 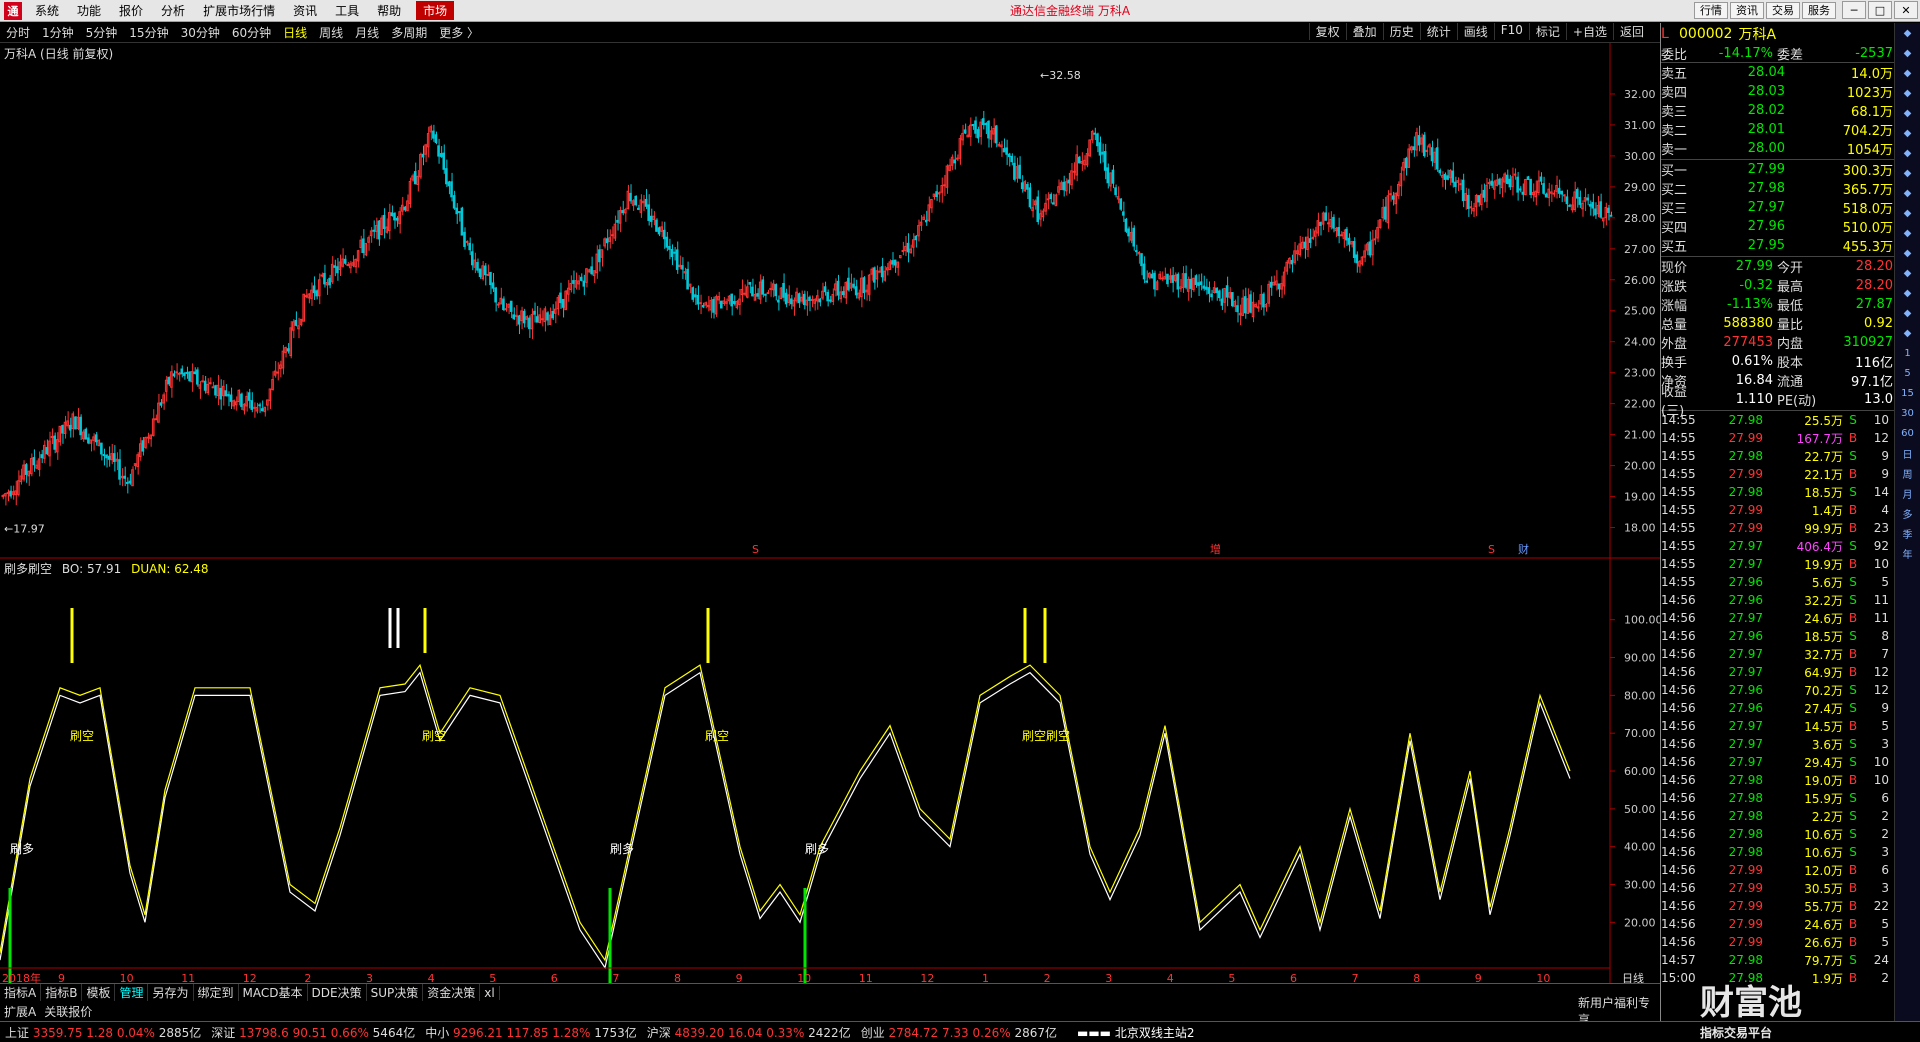 I want to click on indicator-name: 刷多刷空, so click(x=28, y=569).